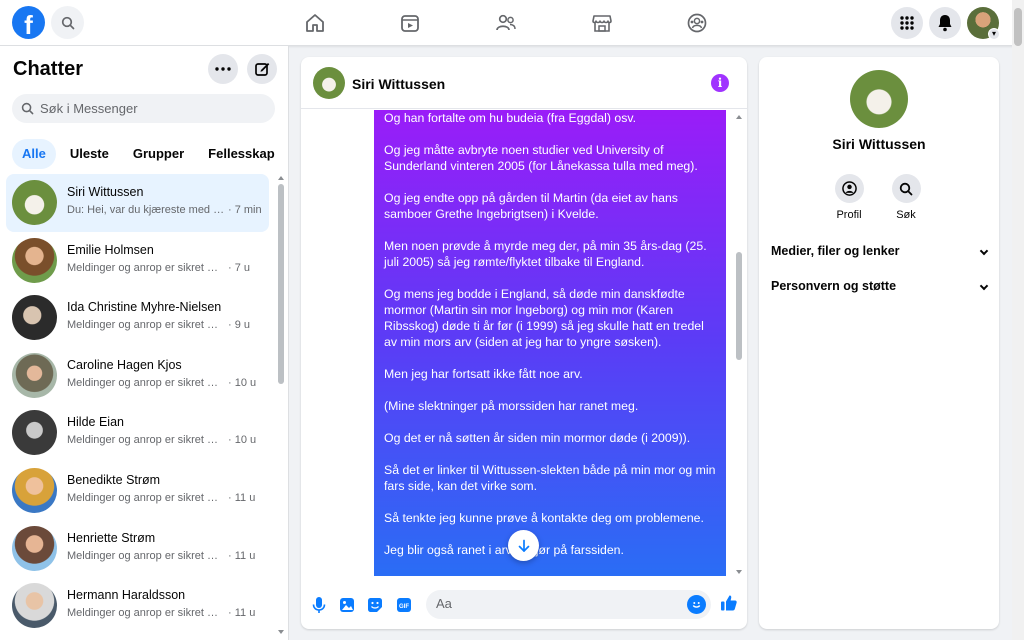 Image resolution: width=1024 pixels, height=640 pixels. Describe the element at coordinates (239, 267) in the screenshot. I see `conversation-time: · 7 u` at that location.